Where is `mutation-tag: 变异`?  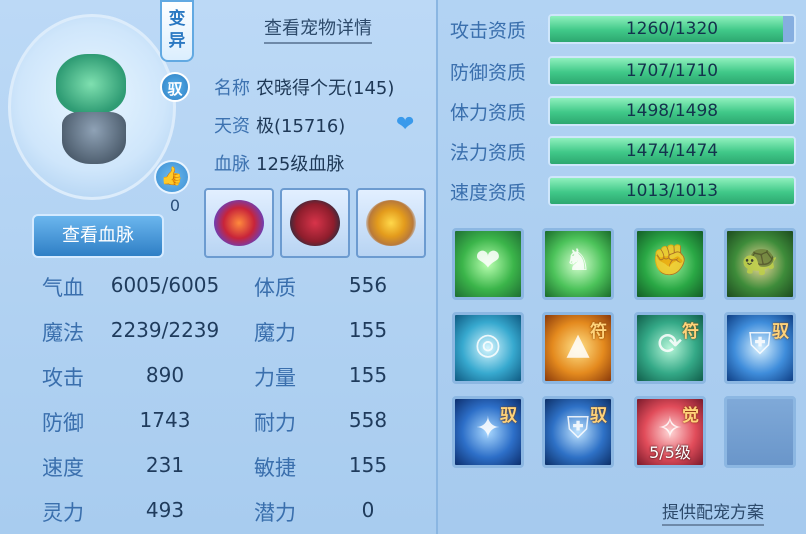
mutation-tag: 变异 is located at coordinates (177, 31).